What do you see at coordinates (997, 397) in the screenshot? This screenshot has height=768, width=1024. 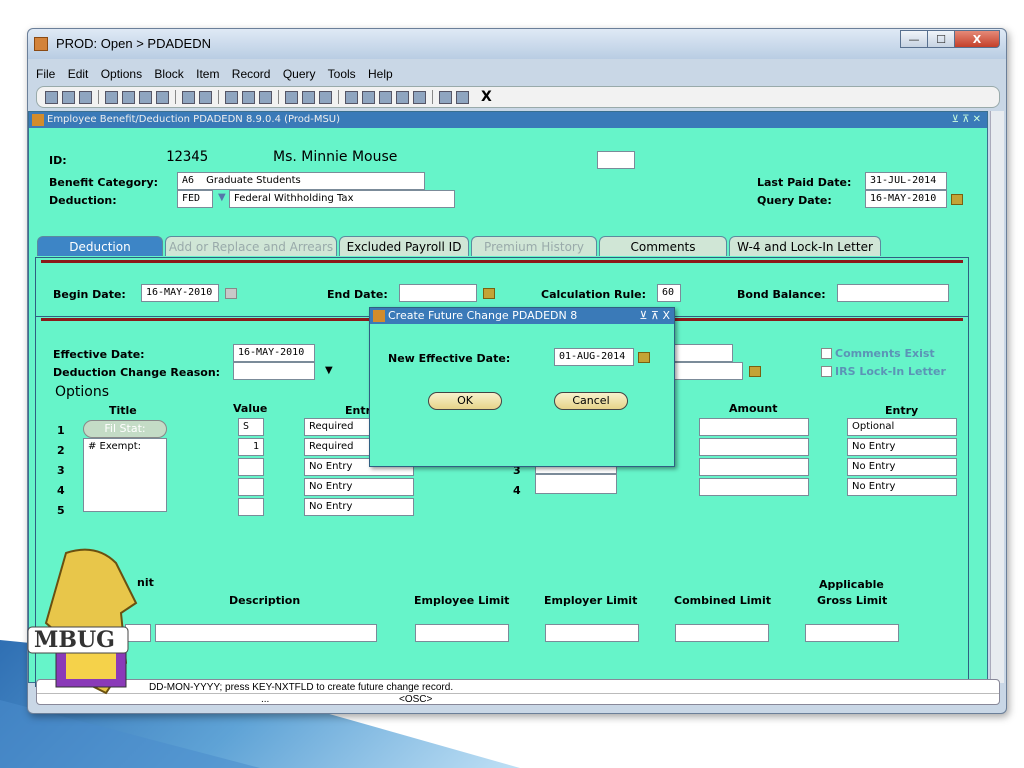 I see `vertical-scrollbar` at bounding box center [997, 397].